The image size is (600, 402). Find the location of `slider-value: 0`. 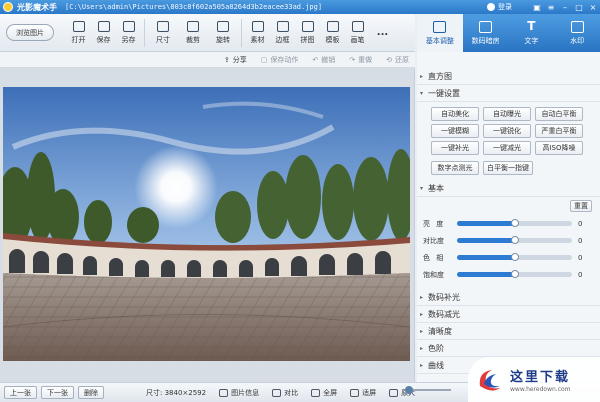

slider-value: 0 is located at coordinates (580, 257).